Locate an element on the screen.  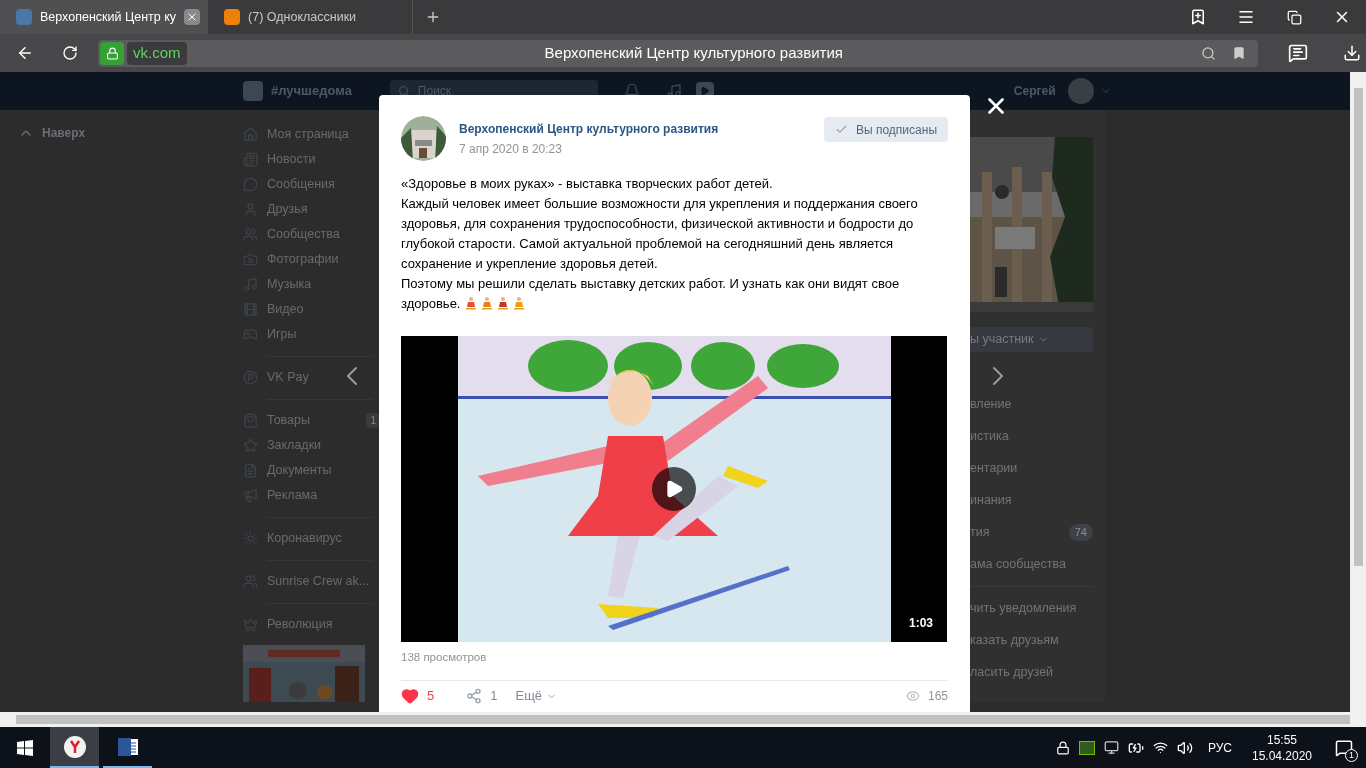
nav-link: Друзья is located at coordinates (287, 209).